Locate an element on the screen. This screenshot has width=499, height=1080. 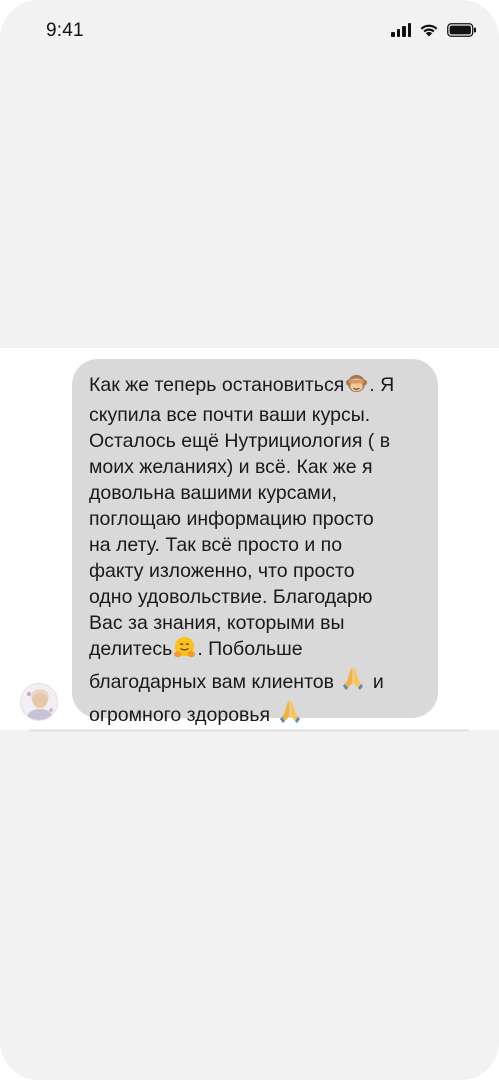
hugging-face-emoji is located at coordinates (184, 651).